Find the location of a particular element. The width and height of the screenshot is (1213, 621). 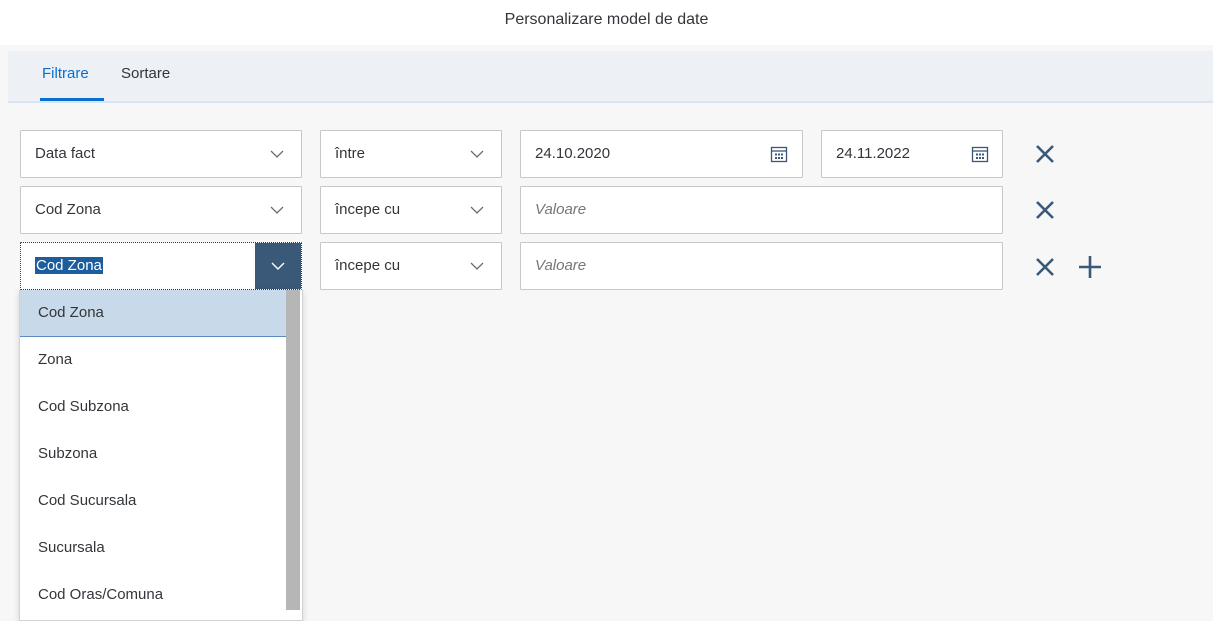

filter-1-operator-value: între is located at coordinates (350, 153).